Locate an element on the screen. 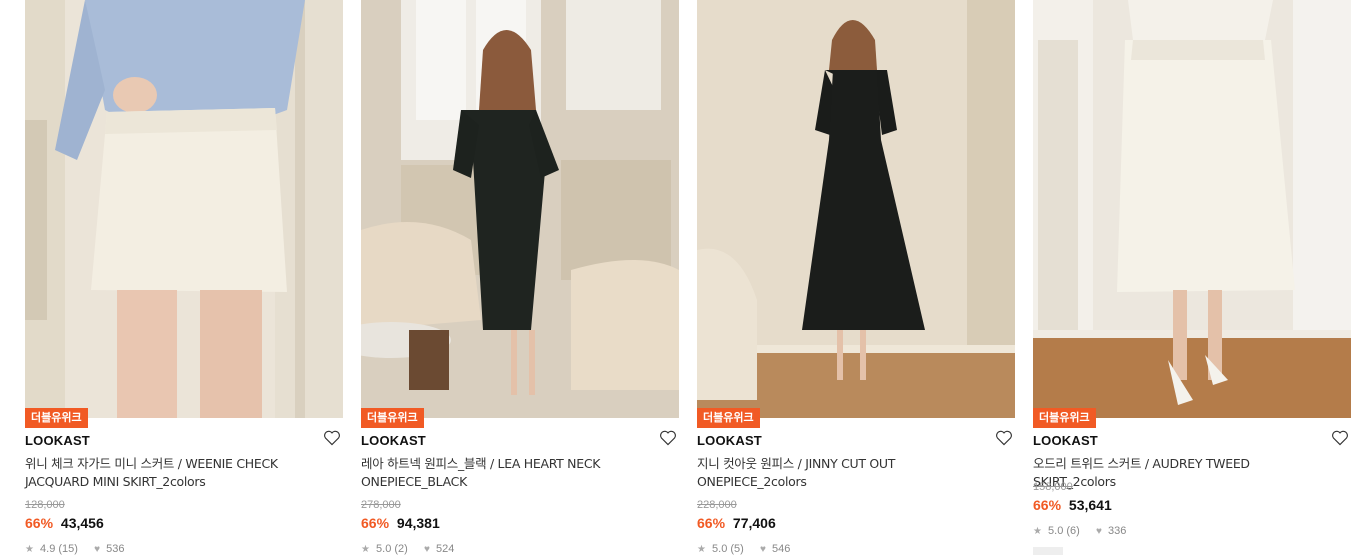 The height and width of the screenshot is (555, 1360). original-price: 228,000 is located at coordinates (717, 505).